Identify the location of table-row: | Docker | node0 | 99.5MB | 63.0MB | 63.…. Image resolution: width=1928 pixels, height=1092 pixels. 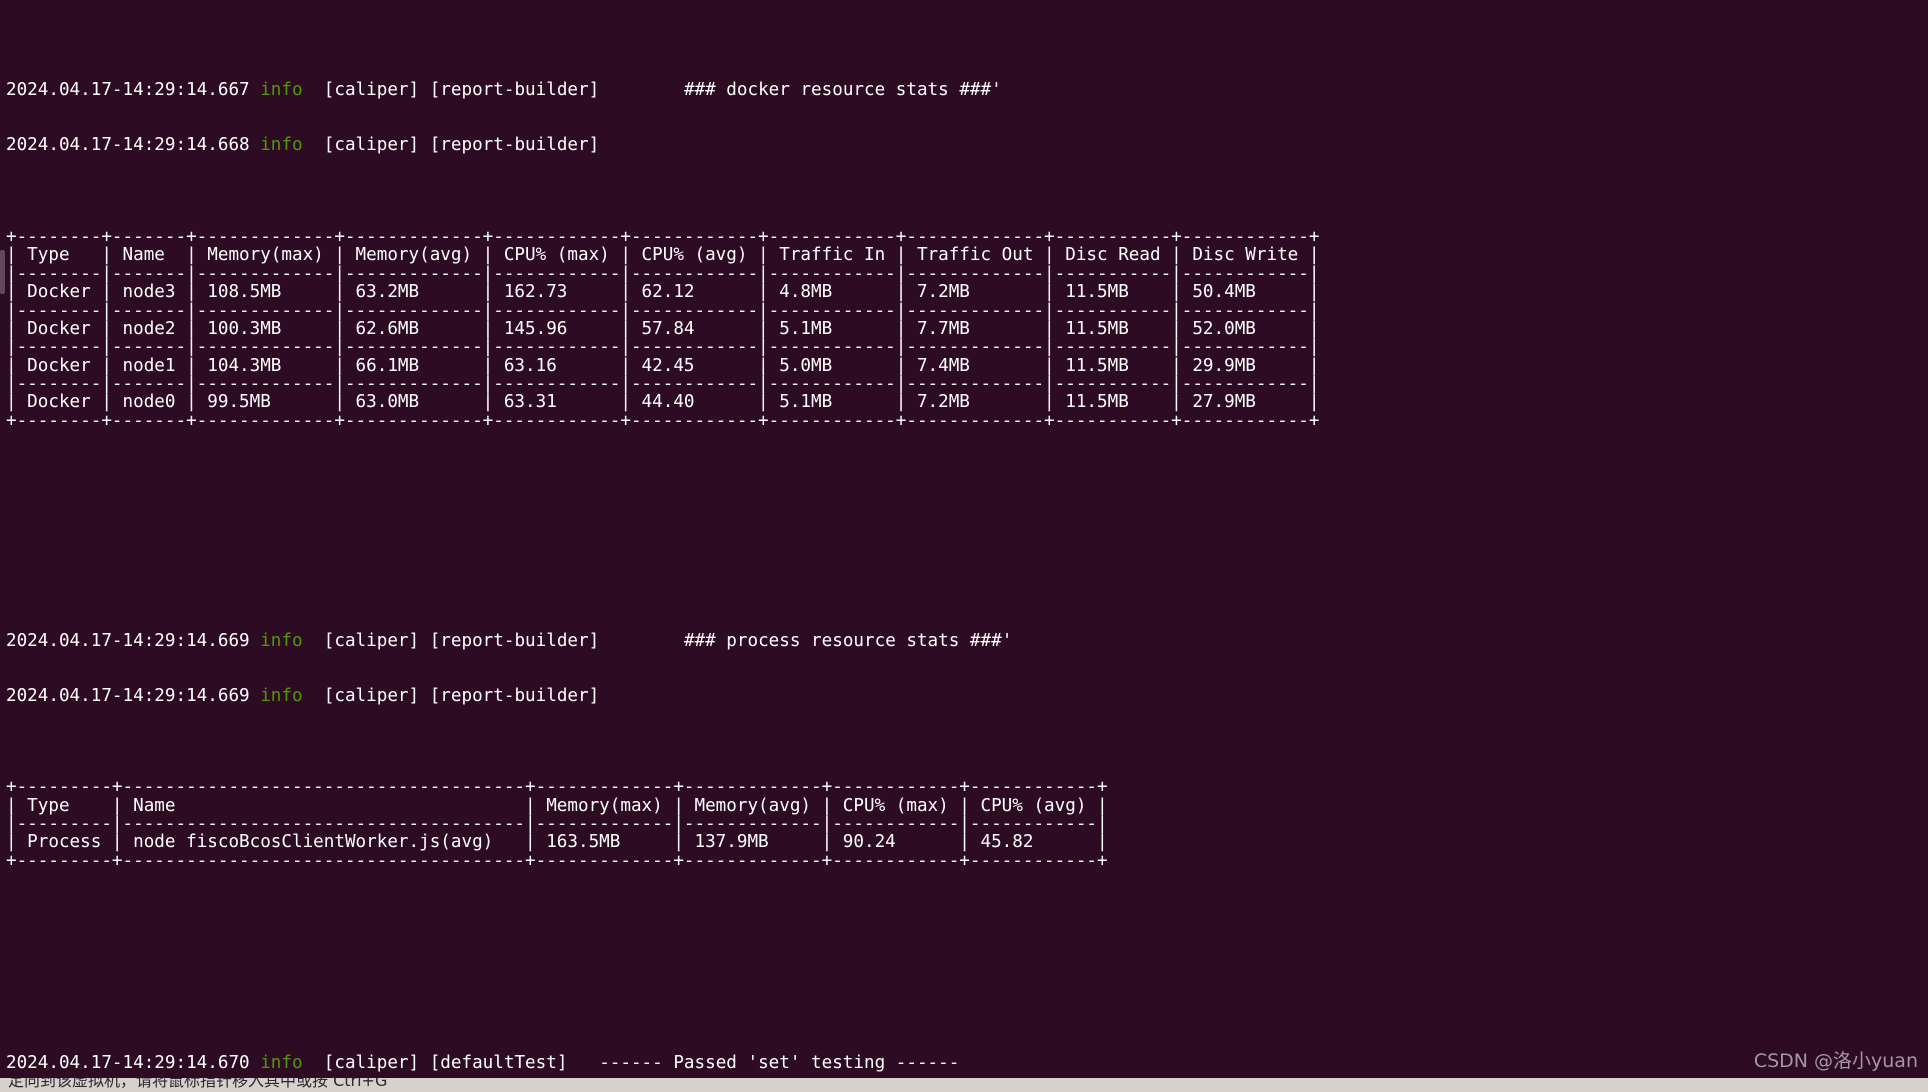
(663, 402).